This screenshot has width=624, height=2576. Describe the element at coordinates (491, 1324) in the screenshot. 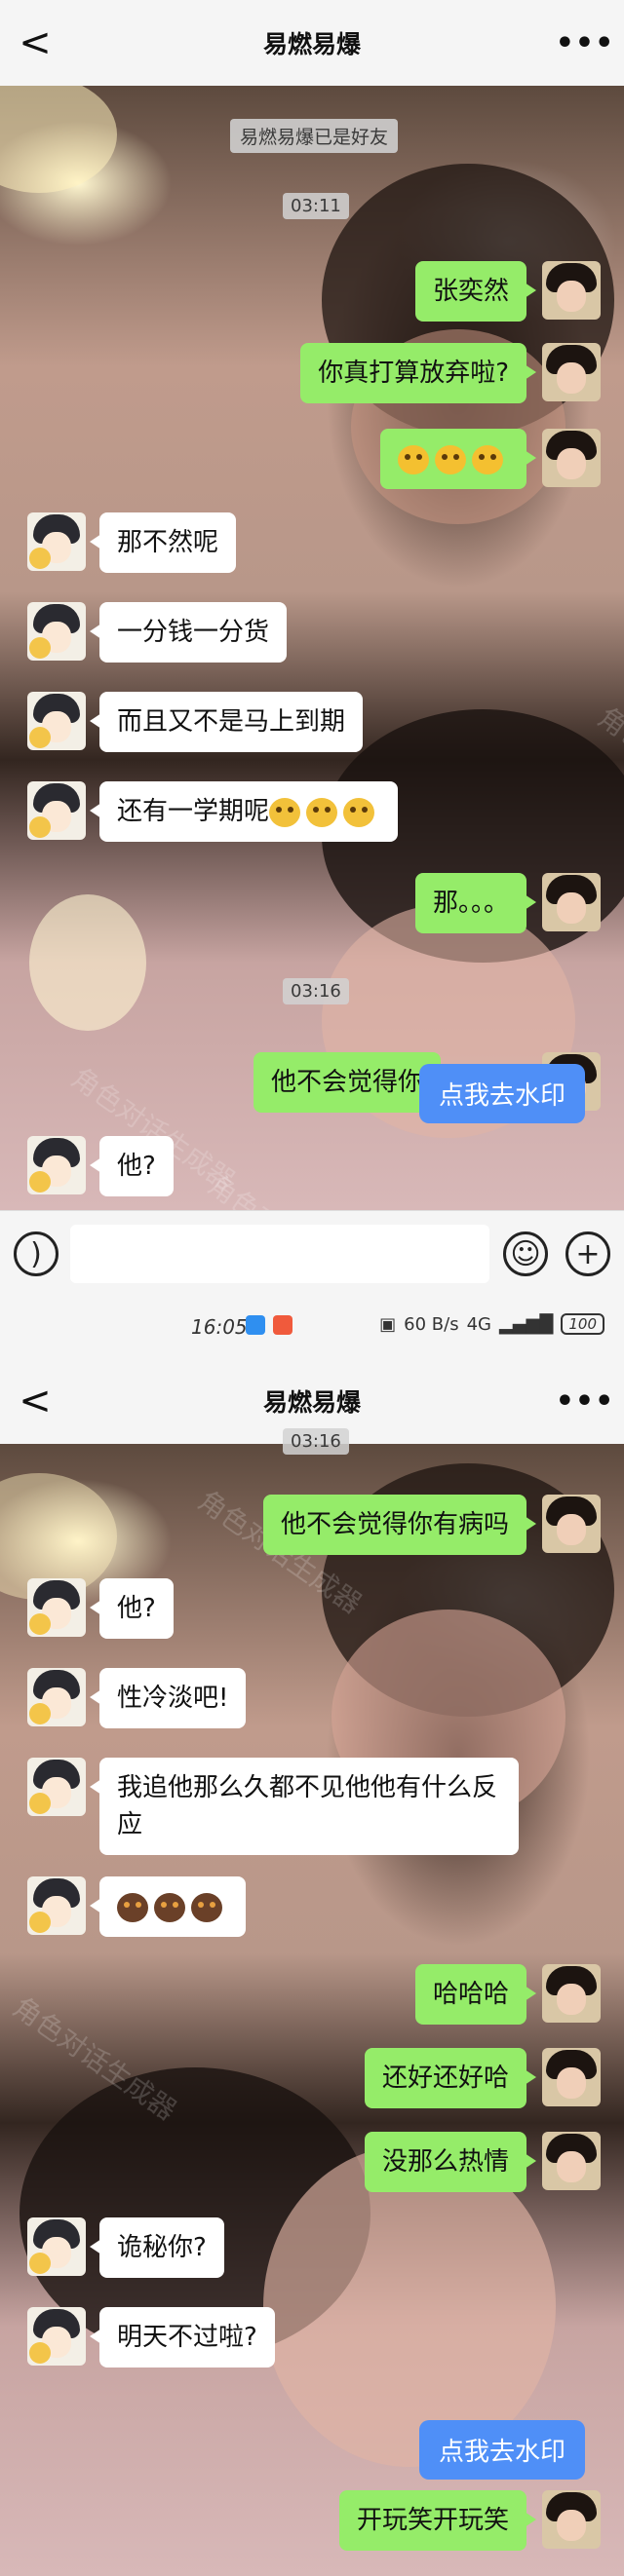

I see `status-indicators: ▣ 60 B/s 4G ▂▄▆█ 100` at that location.